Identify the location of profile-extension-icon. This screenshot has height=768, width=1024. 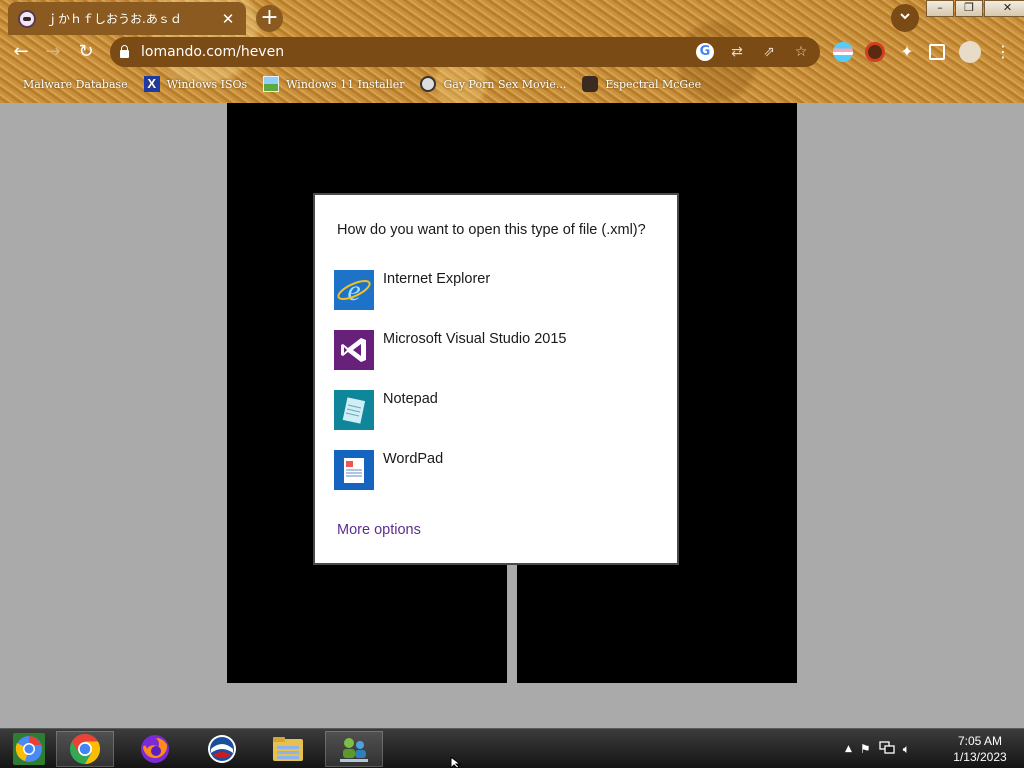
(875, 52).